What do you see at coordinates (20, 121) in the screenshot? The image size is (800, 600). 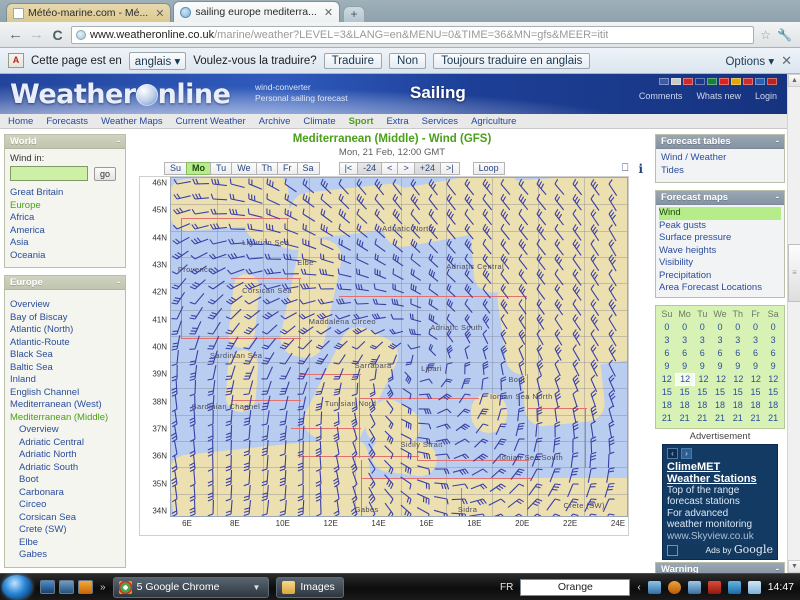 I see `nav-item-home: Home` at bounding box center [20, 121].